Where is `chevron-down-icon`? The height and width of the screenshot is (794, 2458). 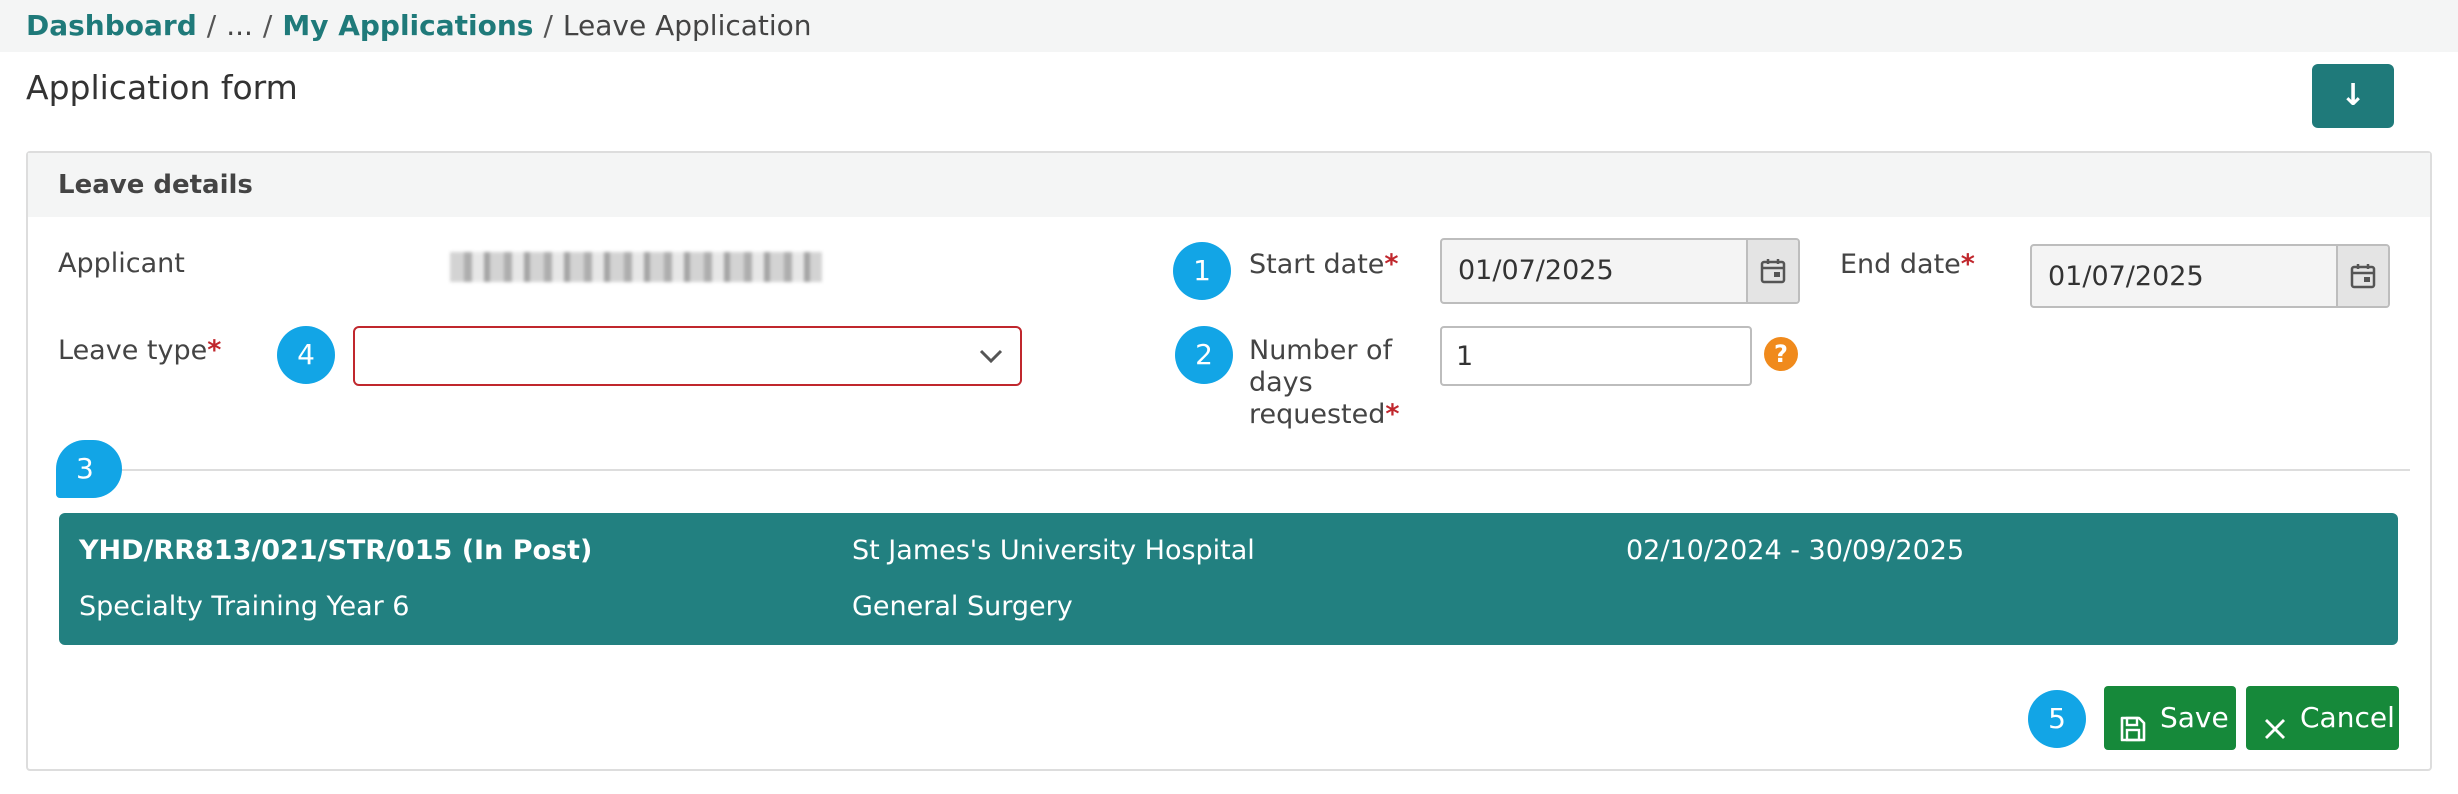 chevron-down-icon is located at coordinates (991, 358).